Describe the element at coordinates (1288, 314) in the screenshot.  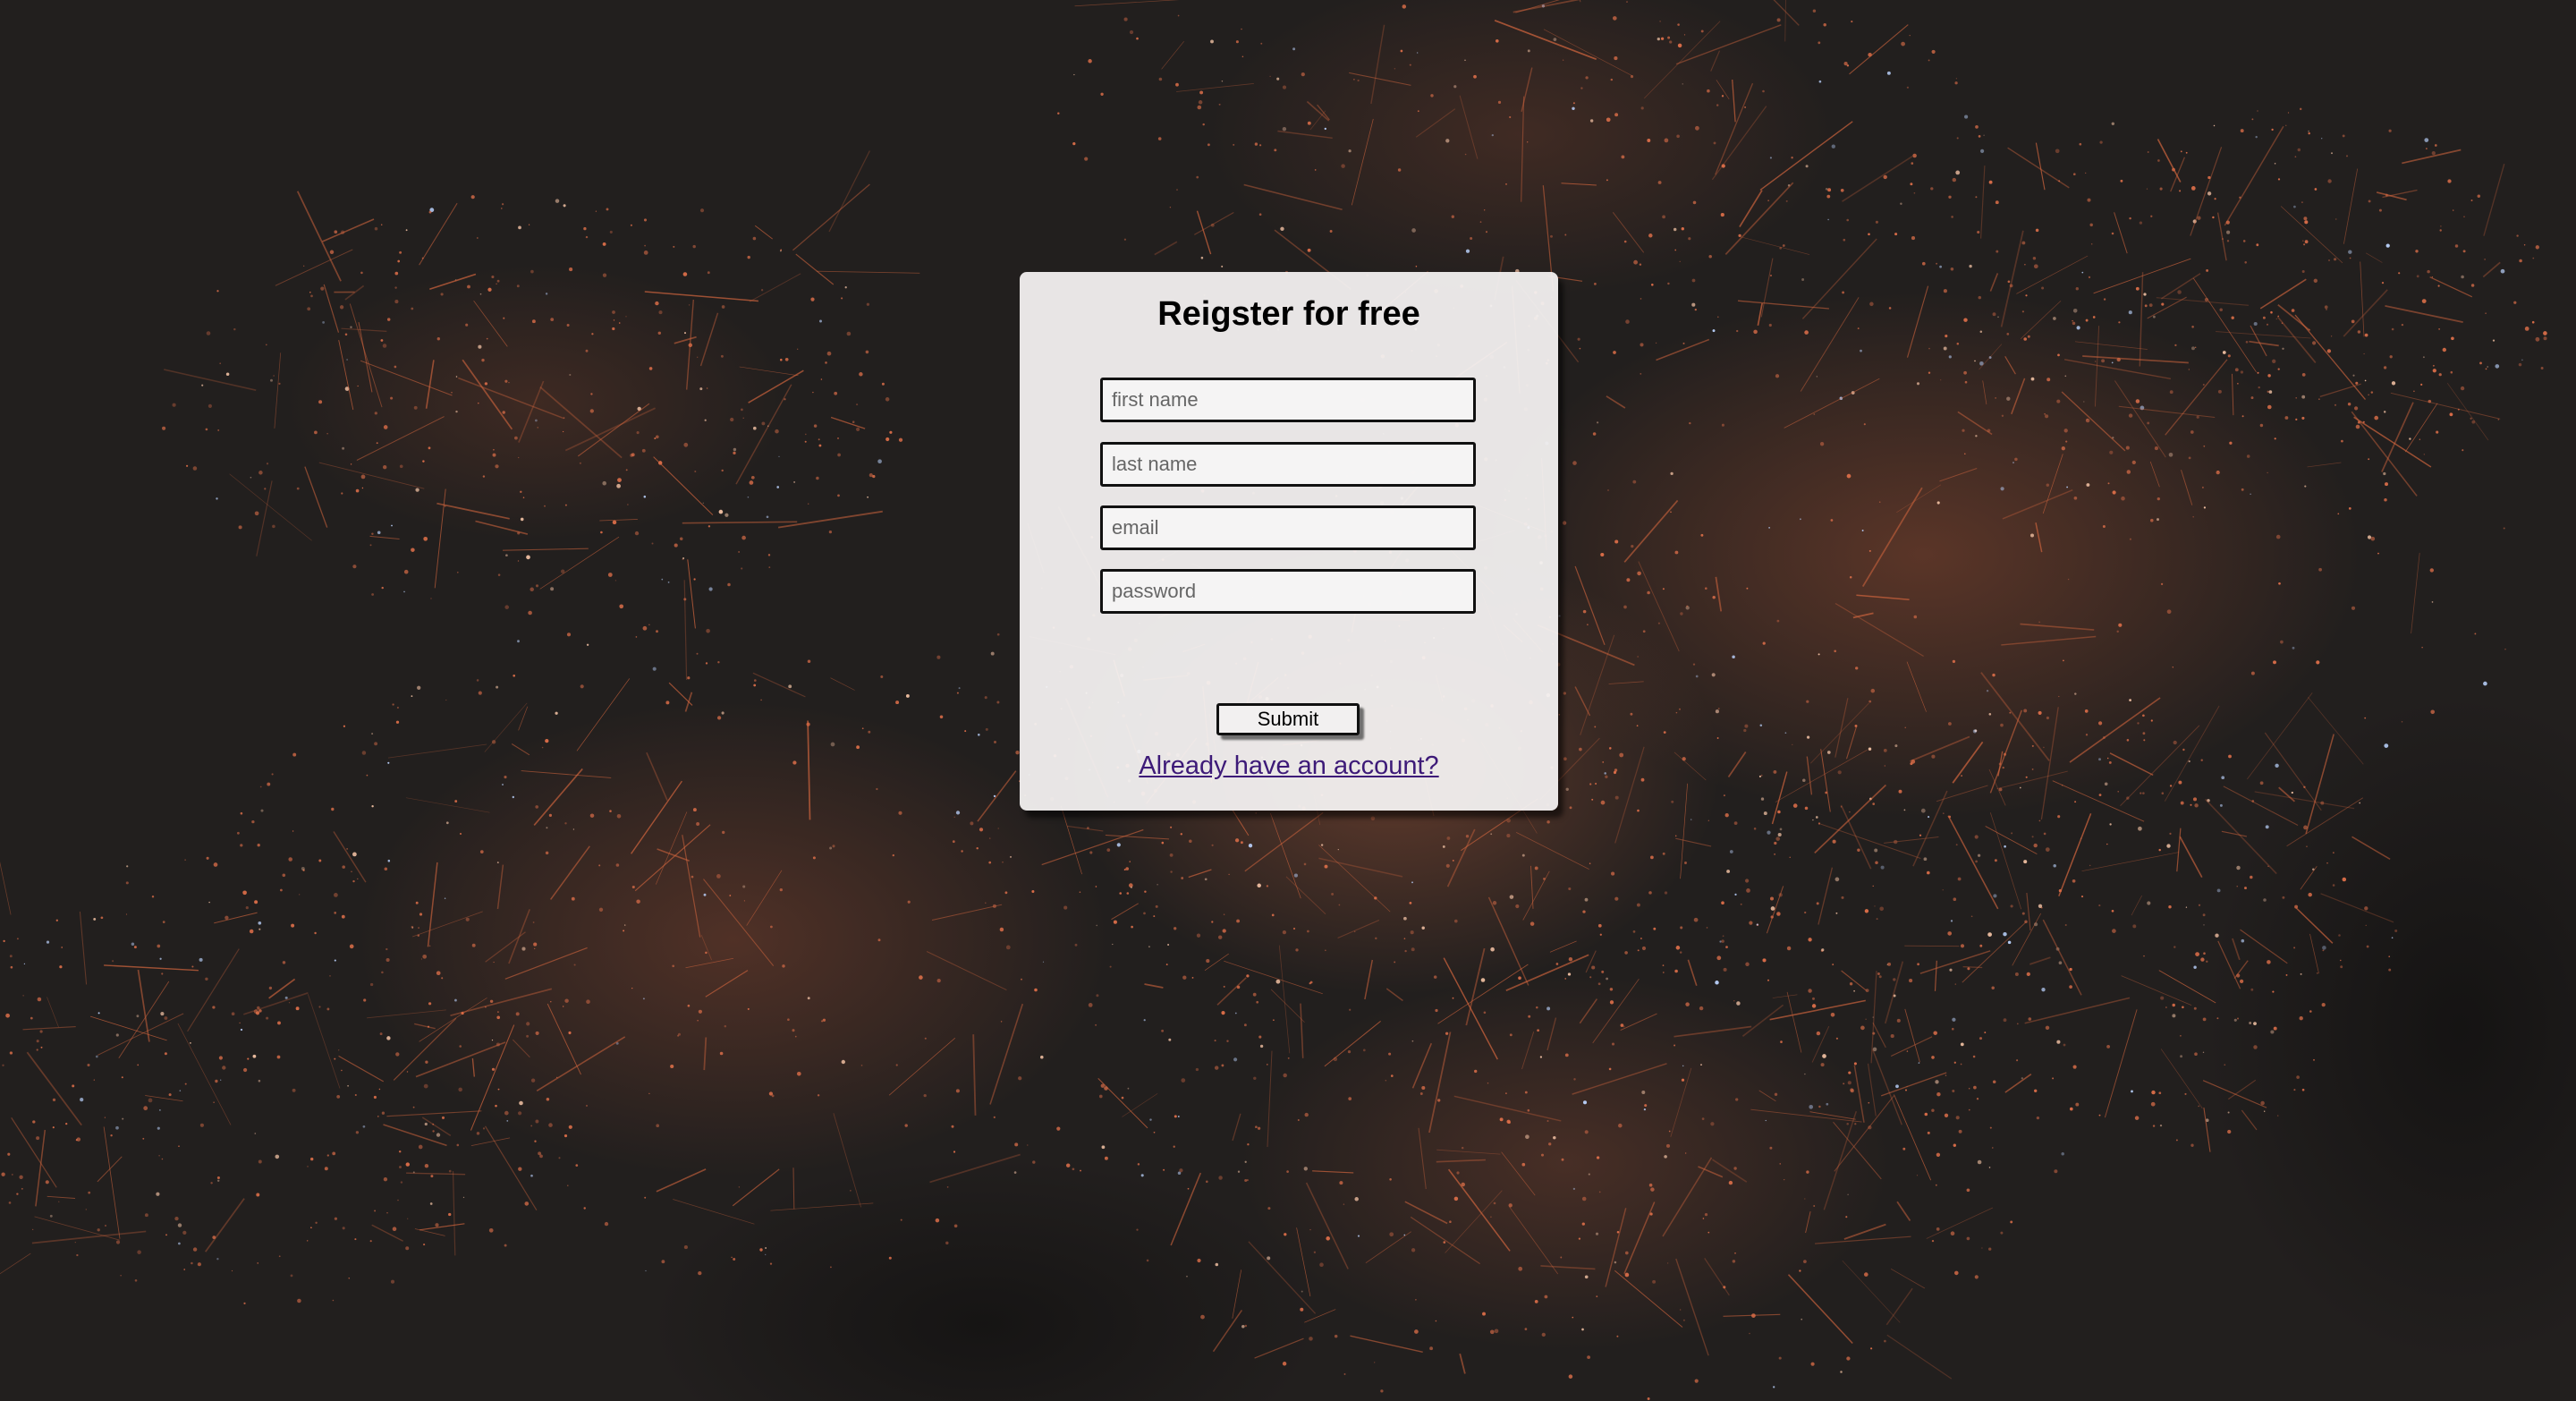
I see `register-title: Reigster for free` at that location.